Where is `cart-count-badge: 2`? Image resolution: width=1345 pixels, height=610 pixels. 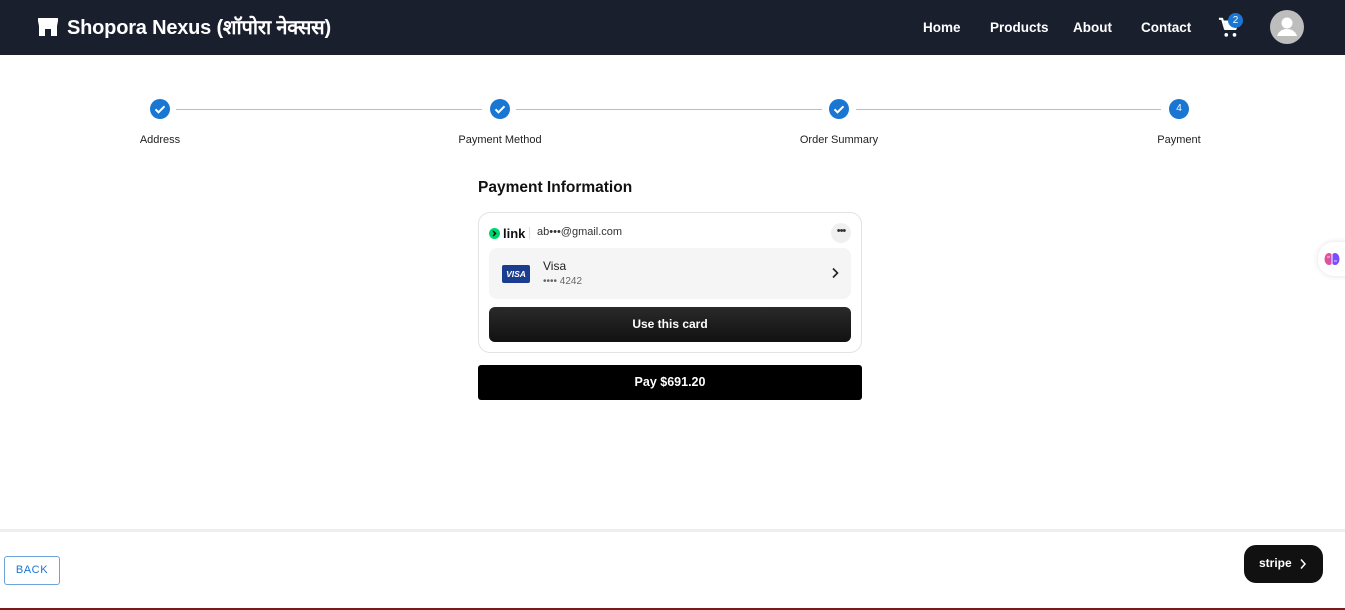
cart-count-badge: 2 is located at coordinates (1235, 20).